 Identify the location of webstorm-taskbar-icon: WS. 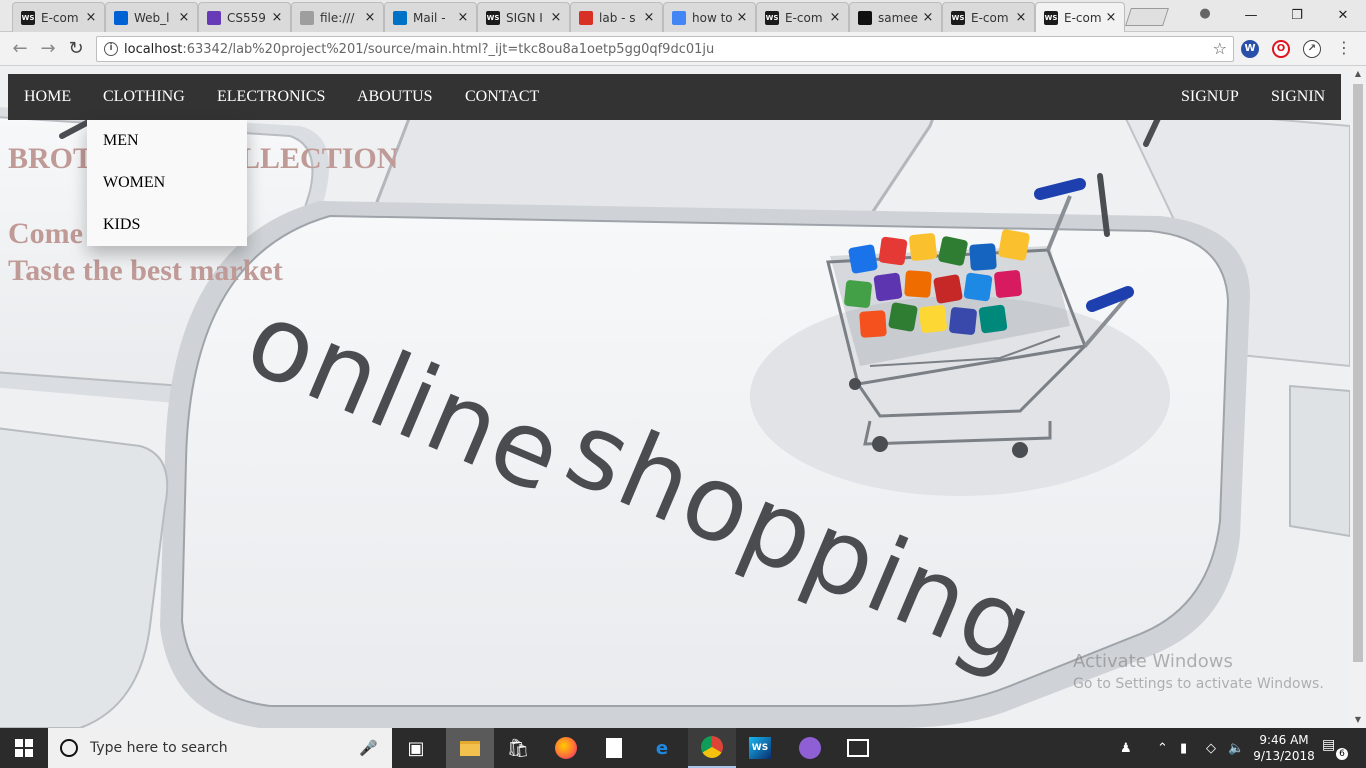
(760, 748).